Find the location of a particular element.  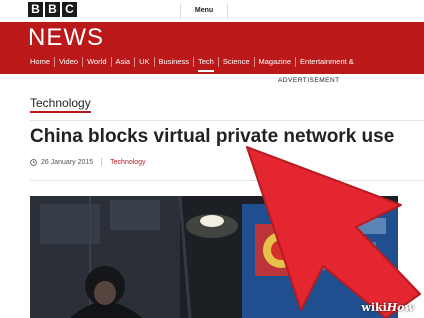

nav-item-science: Science is located at coordinates (236, 61).